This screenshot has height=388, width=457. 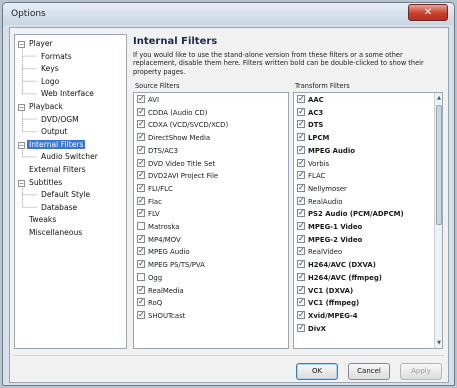 I want to click on tree-item-database: Database, so click(x=59, y=207).